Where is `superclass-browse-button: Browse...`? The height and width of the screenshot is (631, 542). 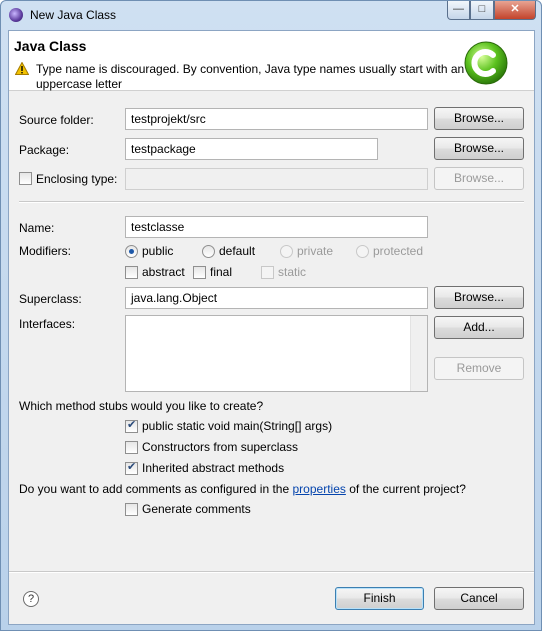 superclass-browse-button: Browse... is located at coordinates (479, 297).